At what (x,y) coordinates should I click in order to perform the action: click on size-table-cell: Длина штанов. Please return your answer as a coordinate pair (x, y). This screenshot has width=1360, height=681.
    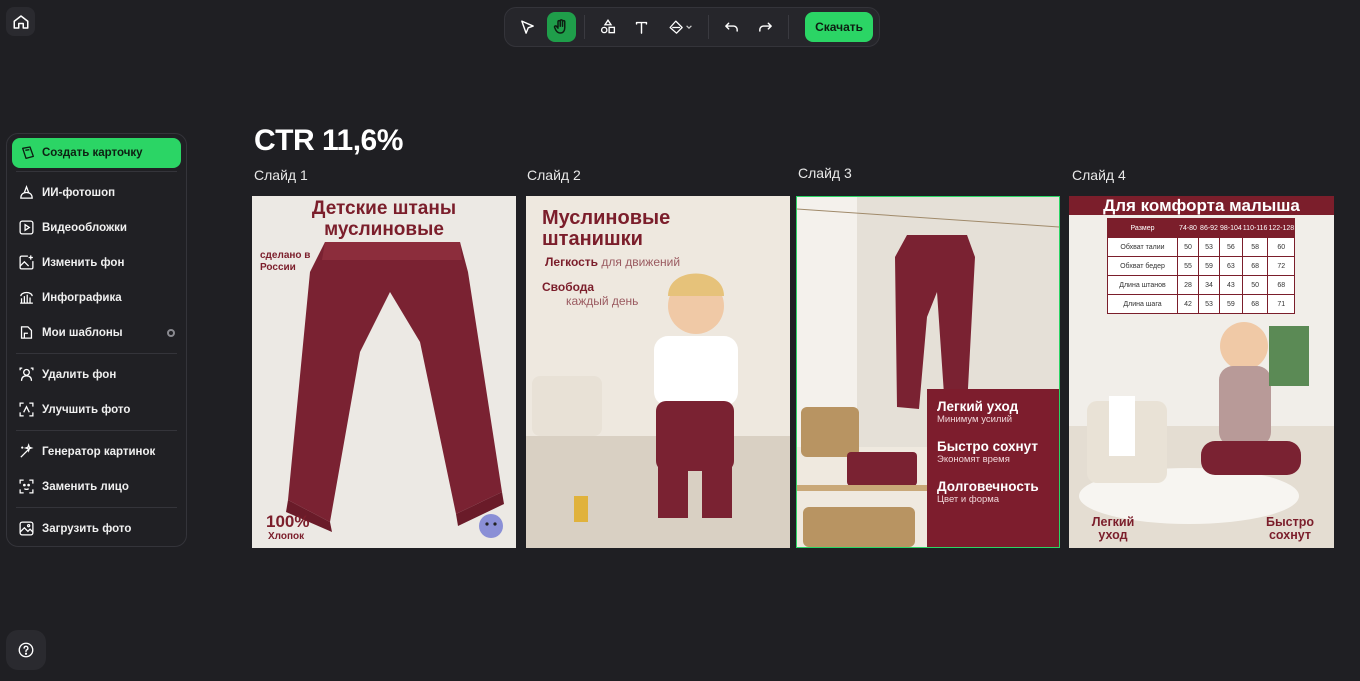
    Looking at the image, I should click on (1142, 285).